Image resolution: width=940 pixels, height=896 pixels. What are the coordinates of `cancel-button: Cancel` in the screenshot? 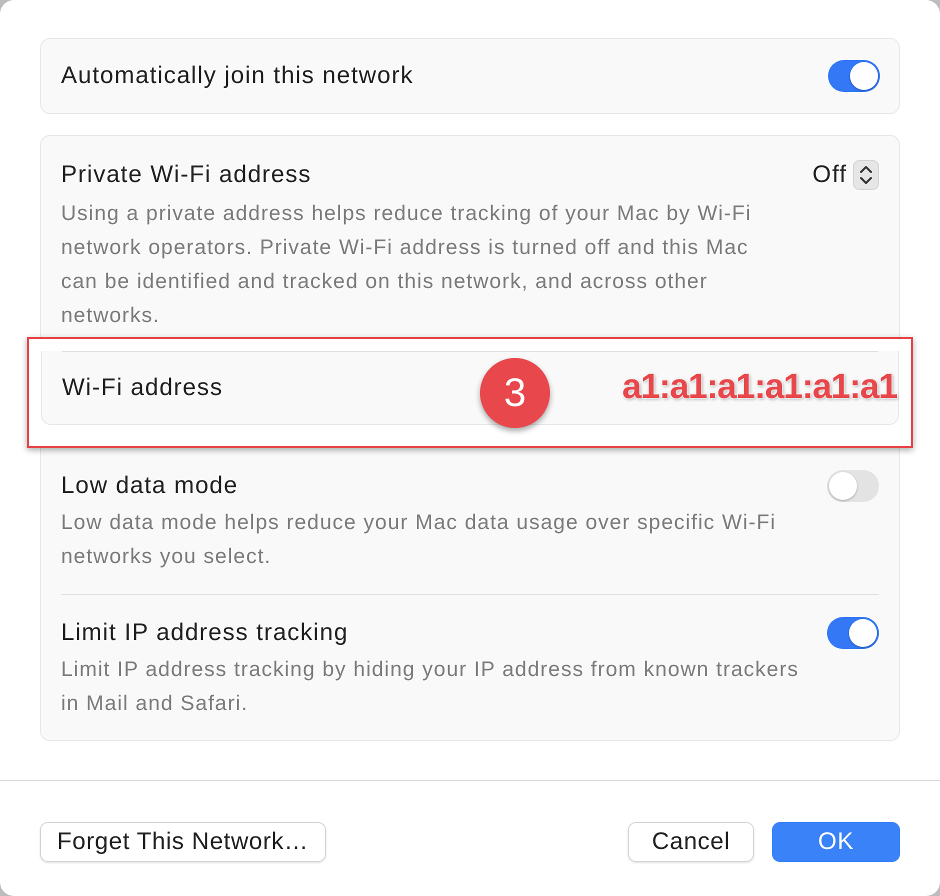 It's located at (691, 842).